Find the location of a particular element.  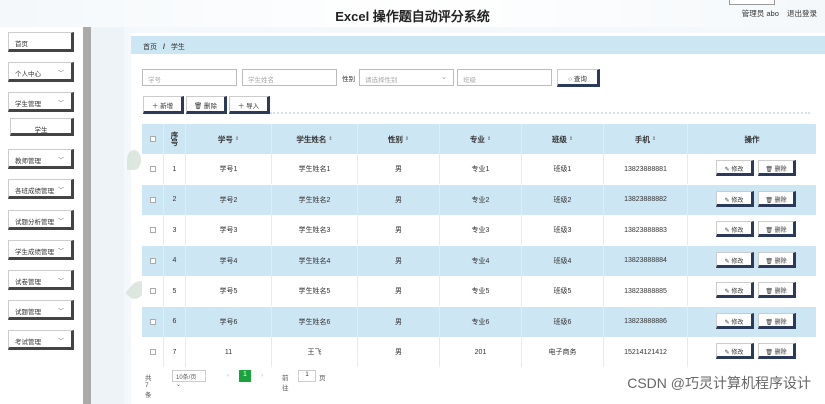

breadcrumb: 首页 / 学生 is located at coordinates (478, 45).